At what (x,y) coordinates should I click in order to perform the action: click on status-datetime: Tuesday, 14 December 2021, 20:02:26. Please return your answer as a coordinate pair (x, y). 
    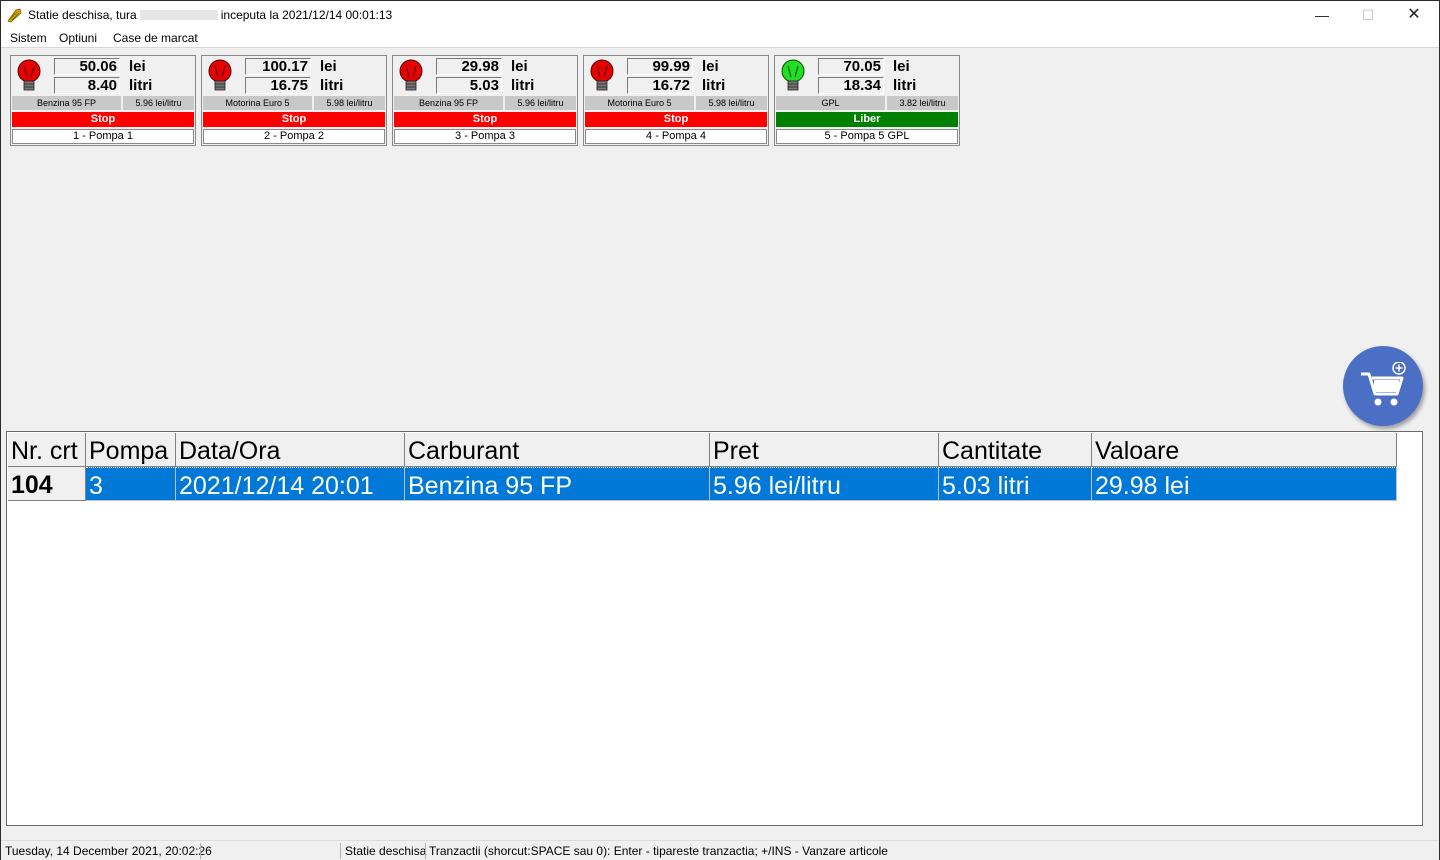
    Looking at the image, I should click on (108, 851).